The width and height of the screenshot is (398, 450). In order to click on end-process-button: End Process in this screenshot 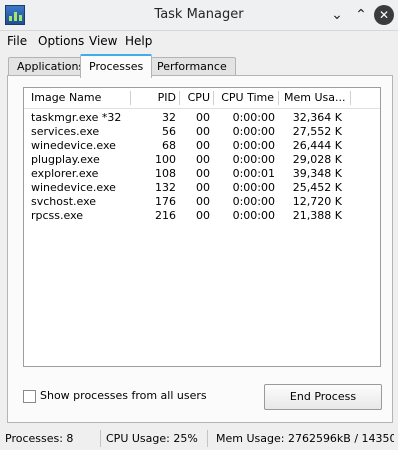, I will do `click(323, 397)`.